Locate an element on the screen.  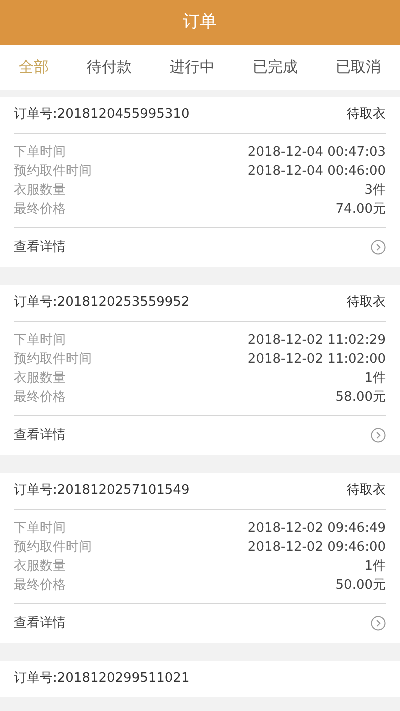
field-value: 2018-12-02 11:02:29 is located at coordinates (317, 341).